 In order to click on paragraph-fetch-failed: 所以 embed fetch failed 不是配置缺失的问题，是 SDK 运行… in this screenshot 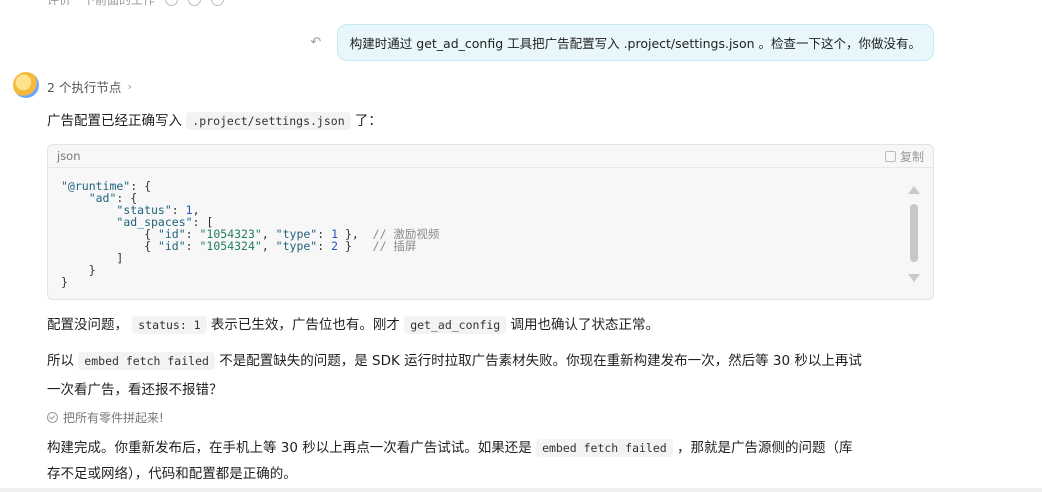, I will do `click(497, 376)`.